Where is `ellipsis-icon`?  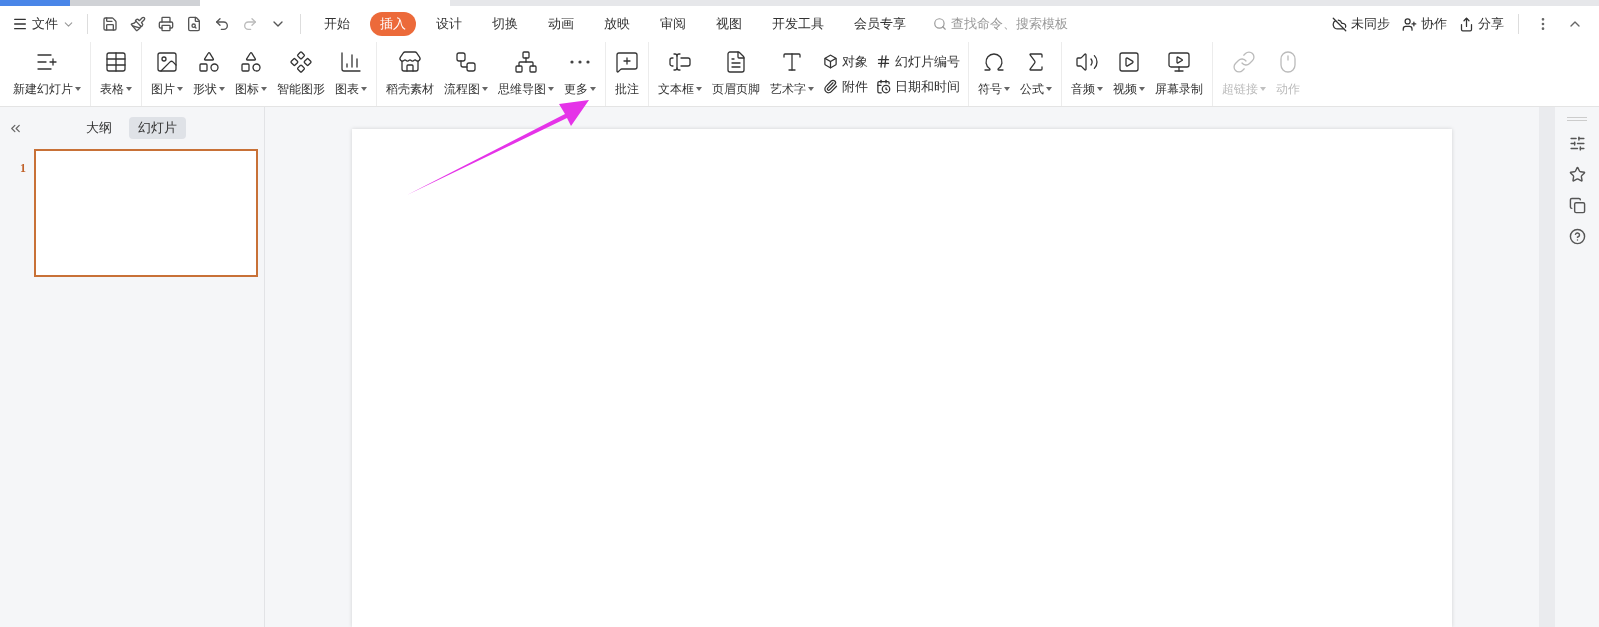 ellipsis-icon is located at coordinates (580, 62).